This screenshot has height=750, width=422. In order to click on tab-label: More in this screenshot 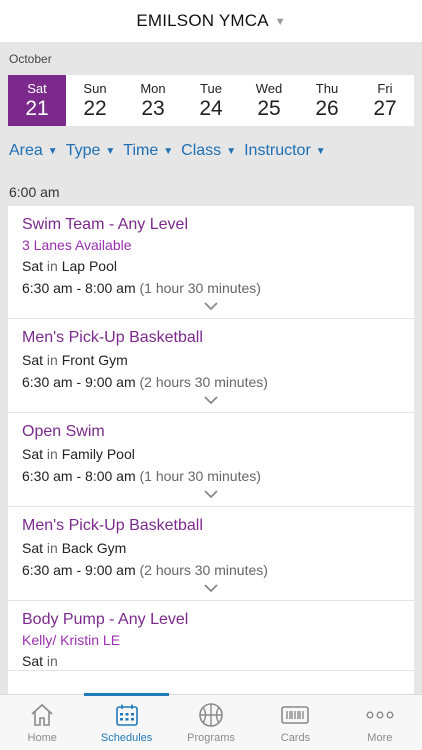, I will do `click(380, 738)`.